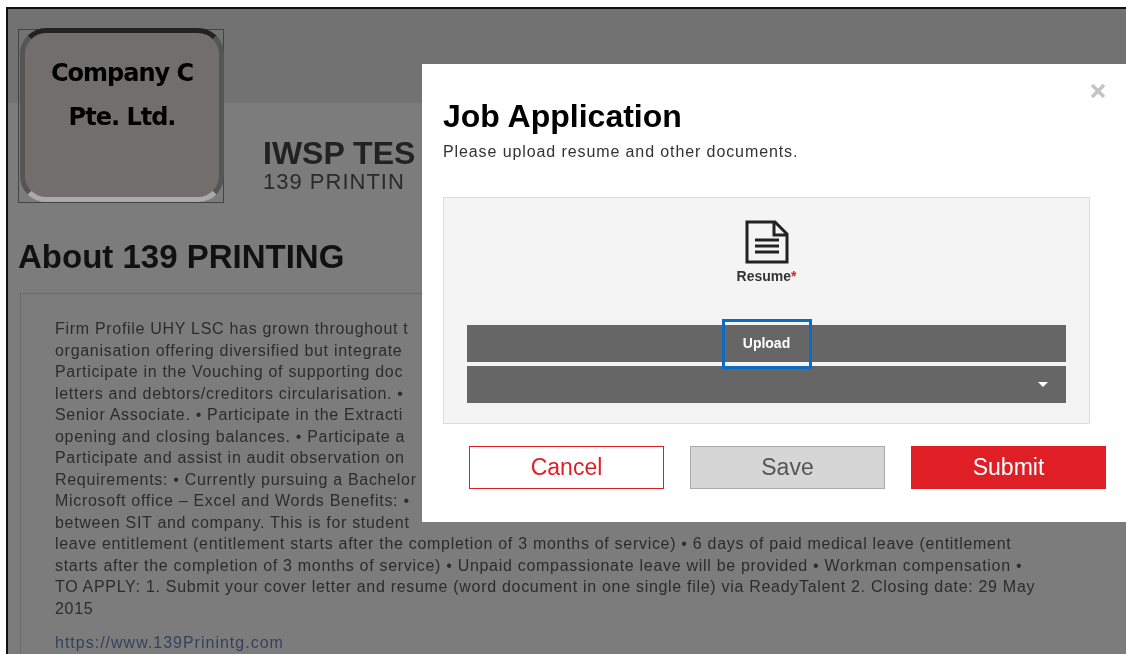 The height and width of the screenshot is (654, 1126). I want to click on resume-label: Resume*, so click(766, 276).